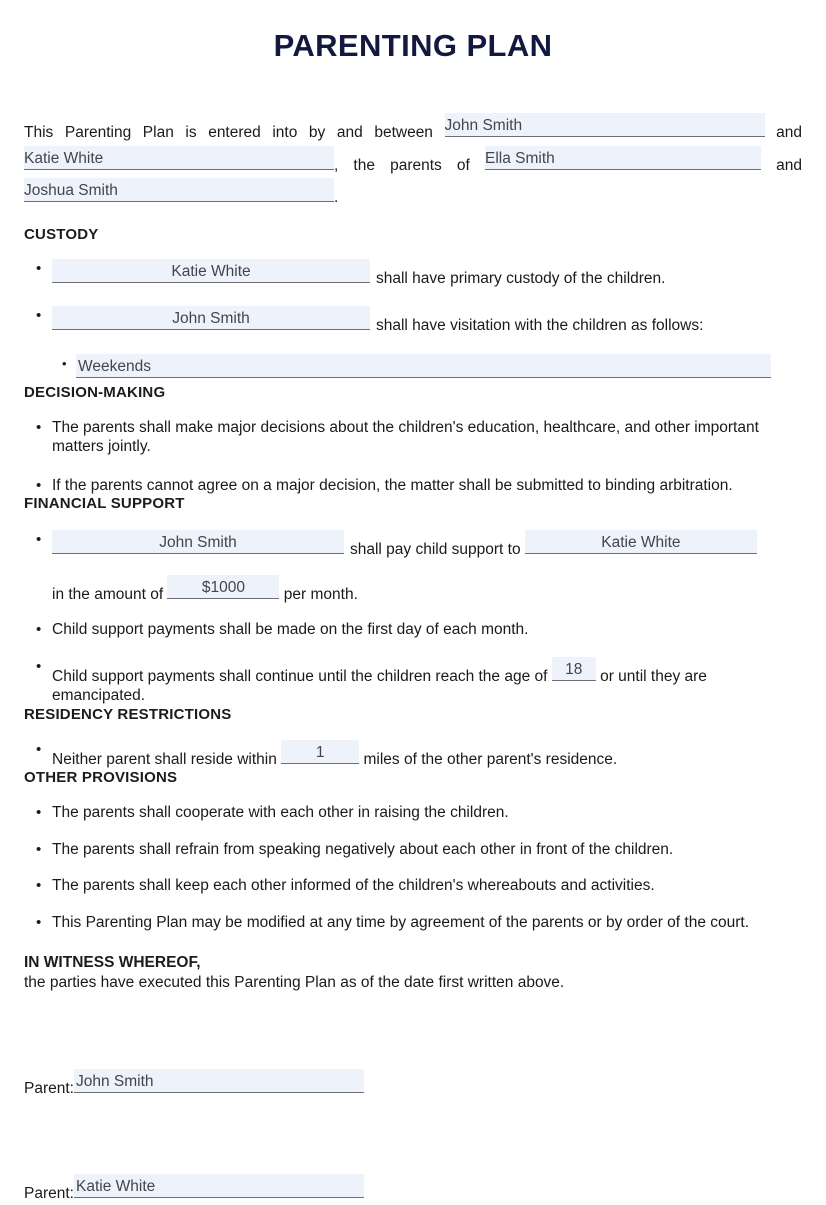 The height and width of the screenshot is (1205, 826). I want to click on section-heading-decision-making: DECISION-MAKING, so click(95, 392).